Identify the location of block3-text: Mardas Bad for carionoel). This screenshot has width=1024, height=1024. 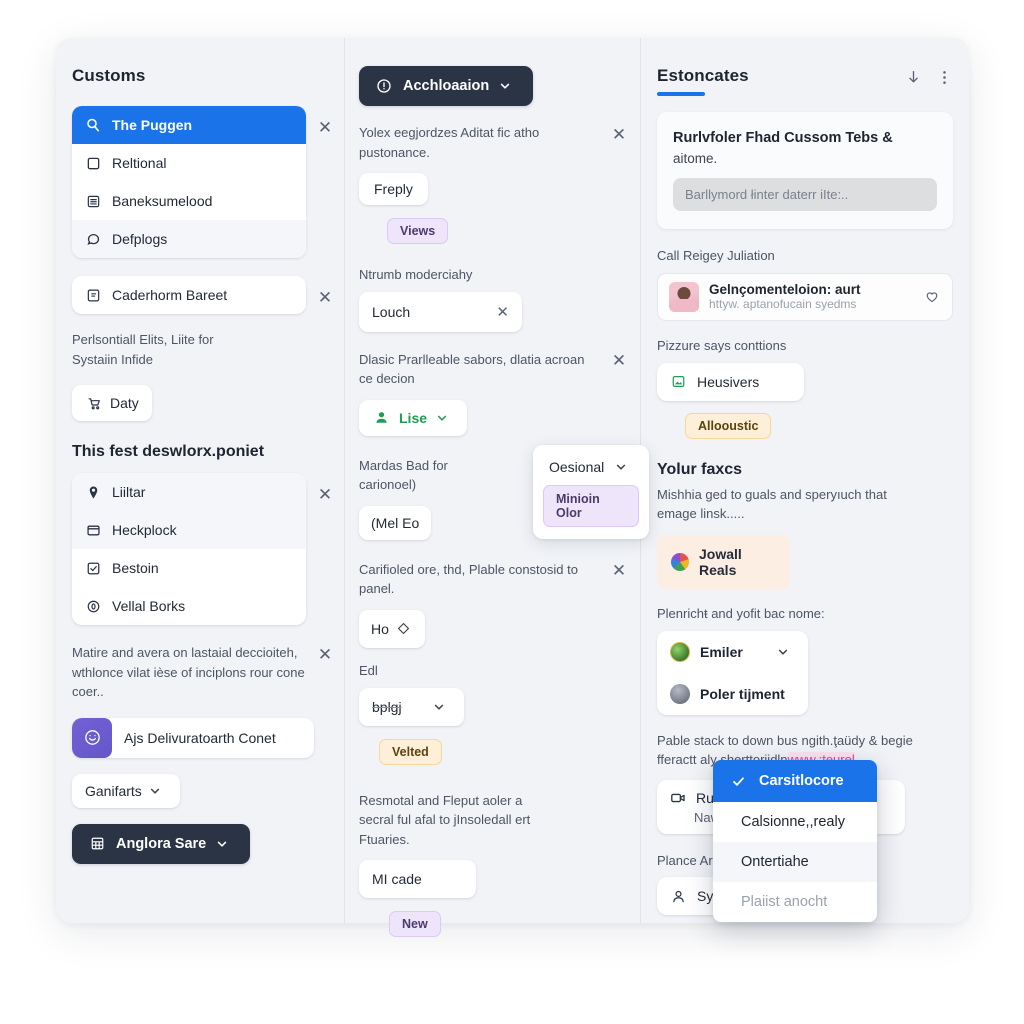
(403, 475).